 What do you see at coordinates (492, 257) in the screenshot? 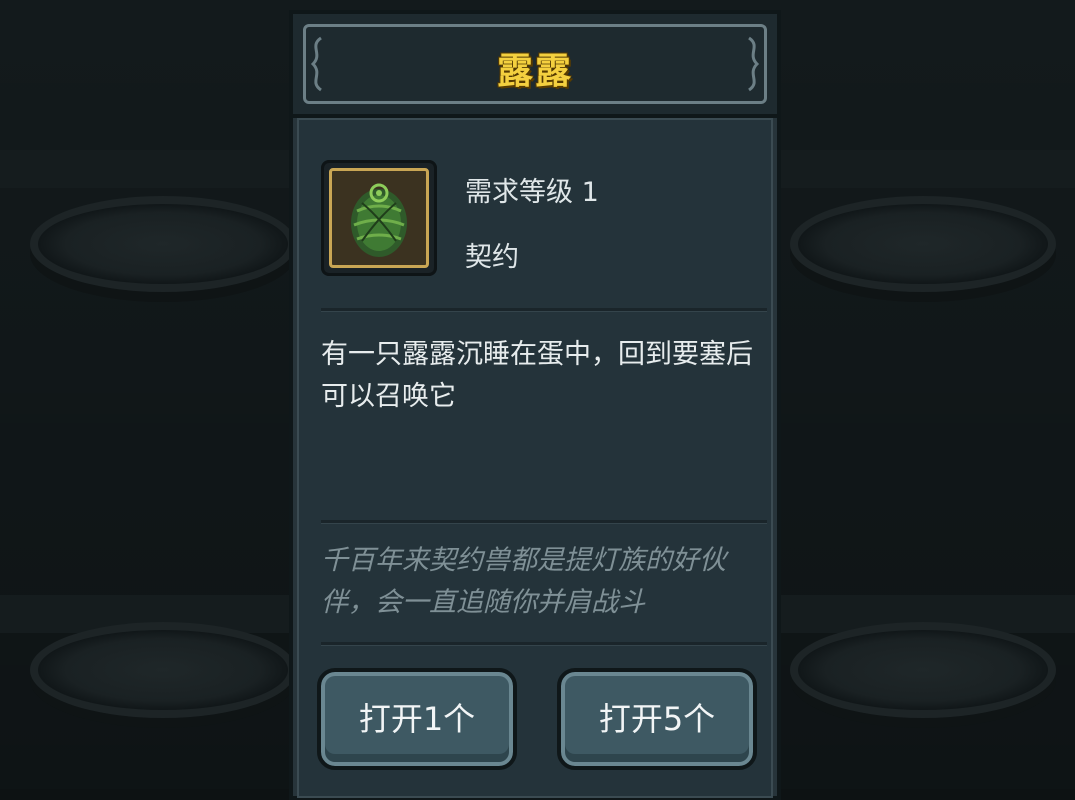
I see `item-type-label: 契约` at bounding box center [492, 257].